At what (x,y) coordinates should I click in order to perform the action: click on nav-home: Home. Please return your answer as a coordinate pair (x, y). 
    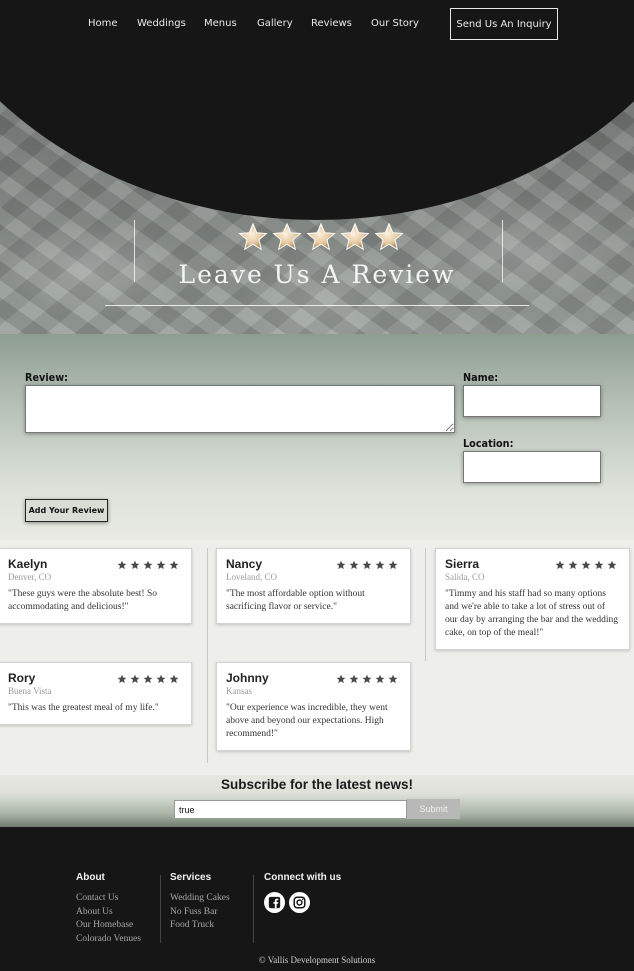
    Looking at the image, I should click on (103, 23).